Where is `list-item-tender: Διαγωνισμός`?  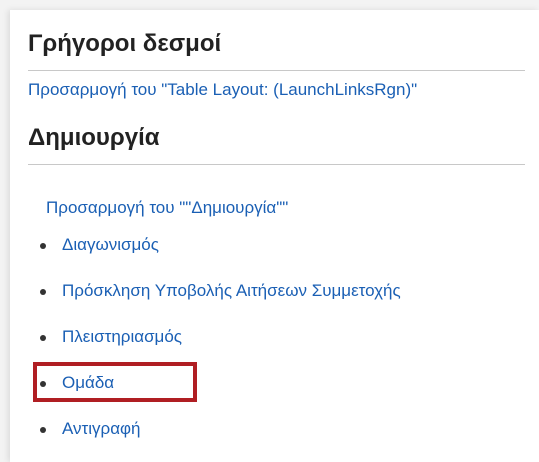
list-item-tender: Διαγωνισμός is located at coordinates (220, 245).